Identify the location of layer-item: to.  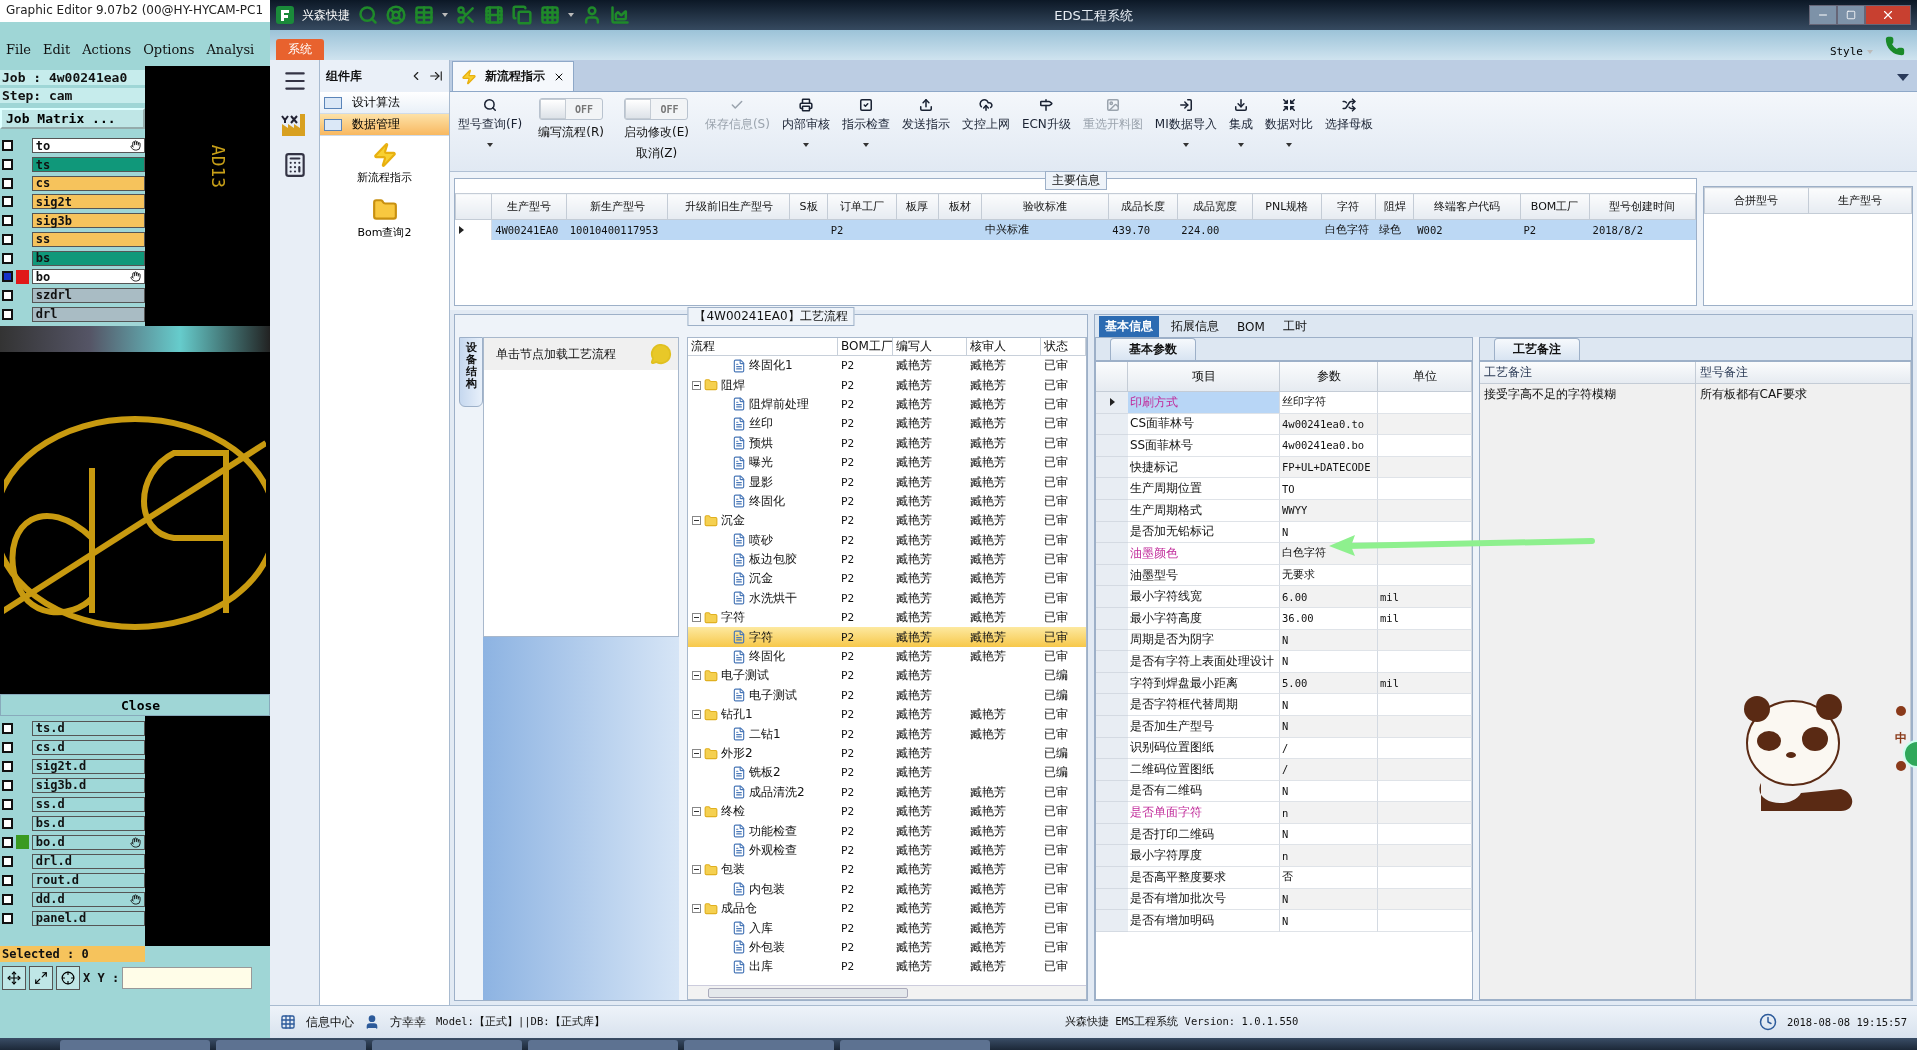
(88, 146).